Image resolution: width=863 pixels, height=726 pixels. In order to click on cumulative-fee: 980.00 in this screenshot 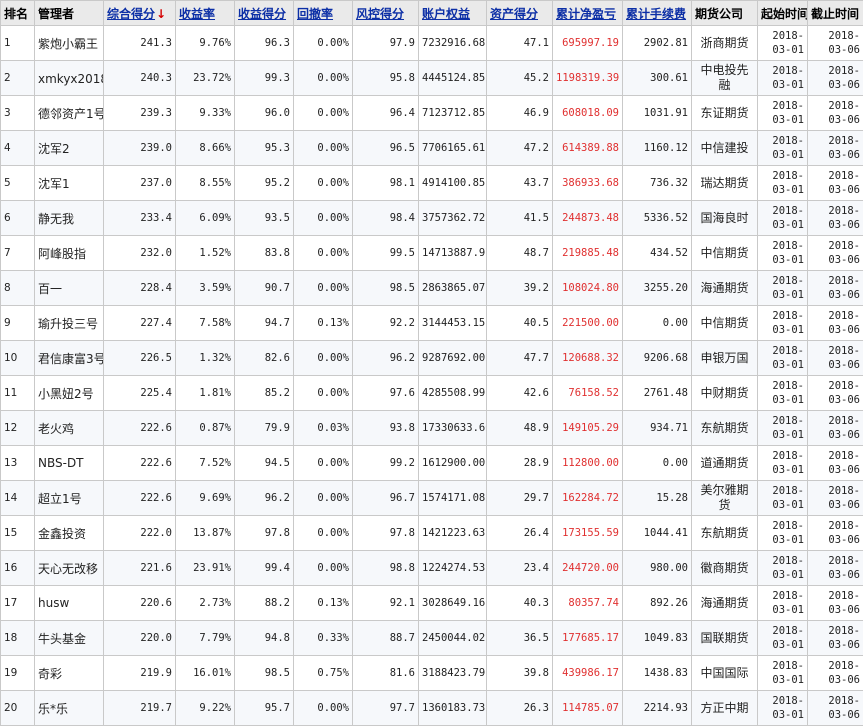, I will do `click(657, 568)`.